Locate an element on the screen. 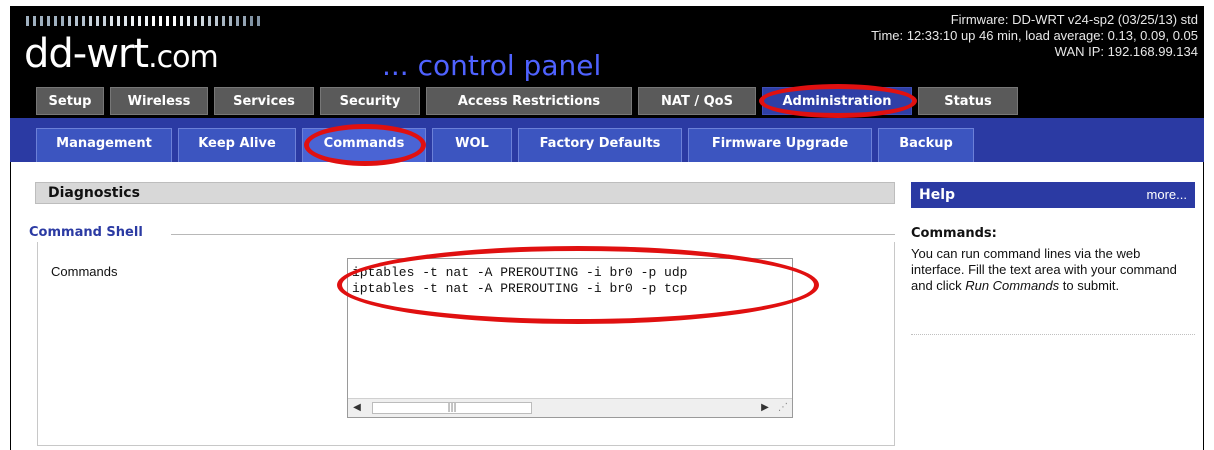 Image resolution: width=1214 pixels, height=450 pixels. tab-services: Services is located at coordinates (264, 101).